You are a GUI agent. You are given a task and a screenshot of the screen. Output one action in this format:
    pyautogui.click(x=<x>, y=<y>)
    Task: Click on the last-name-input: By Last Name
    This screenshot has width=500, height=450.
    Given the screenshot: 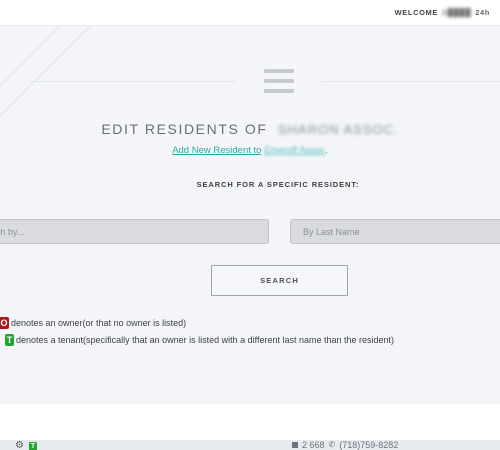 What is the action you would take?
    pyautogui.click(x=395, y=231)
    